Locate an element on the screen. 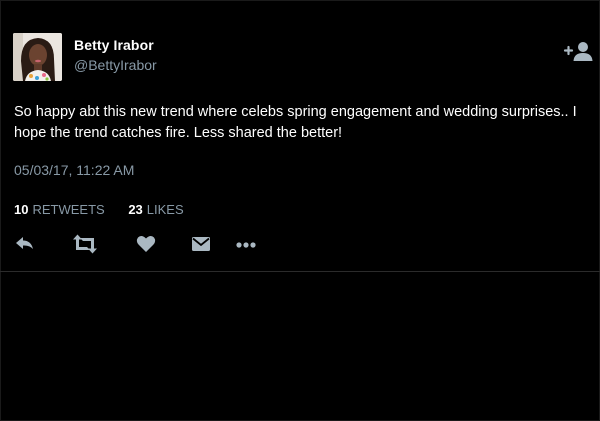  avatar is located at coordinates (37, 57).